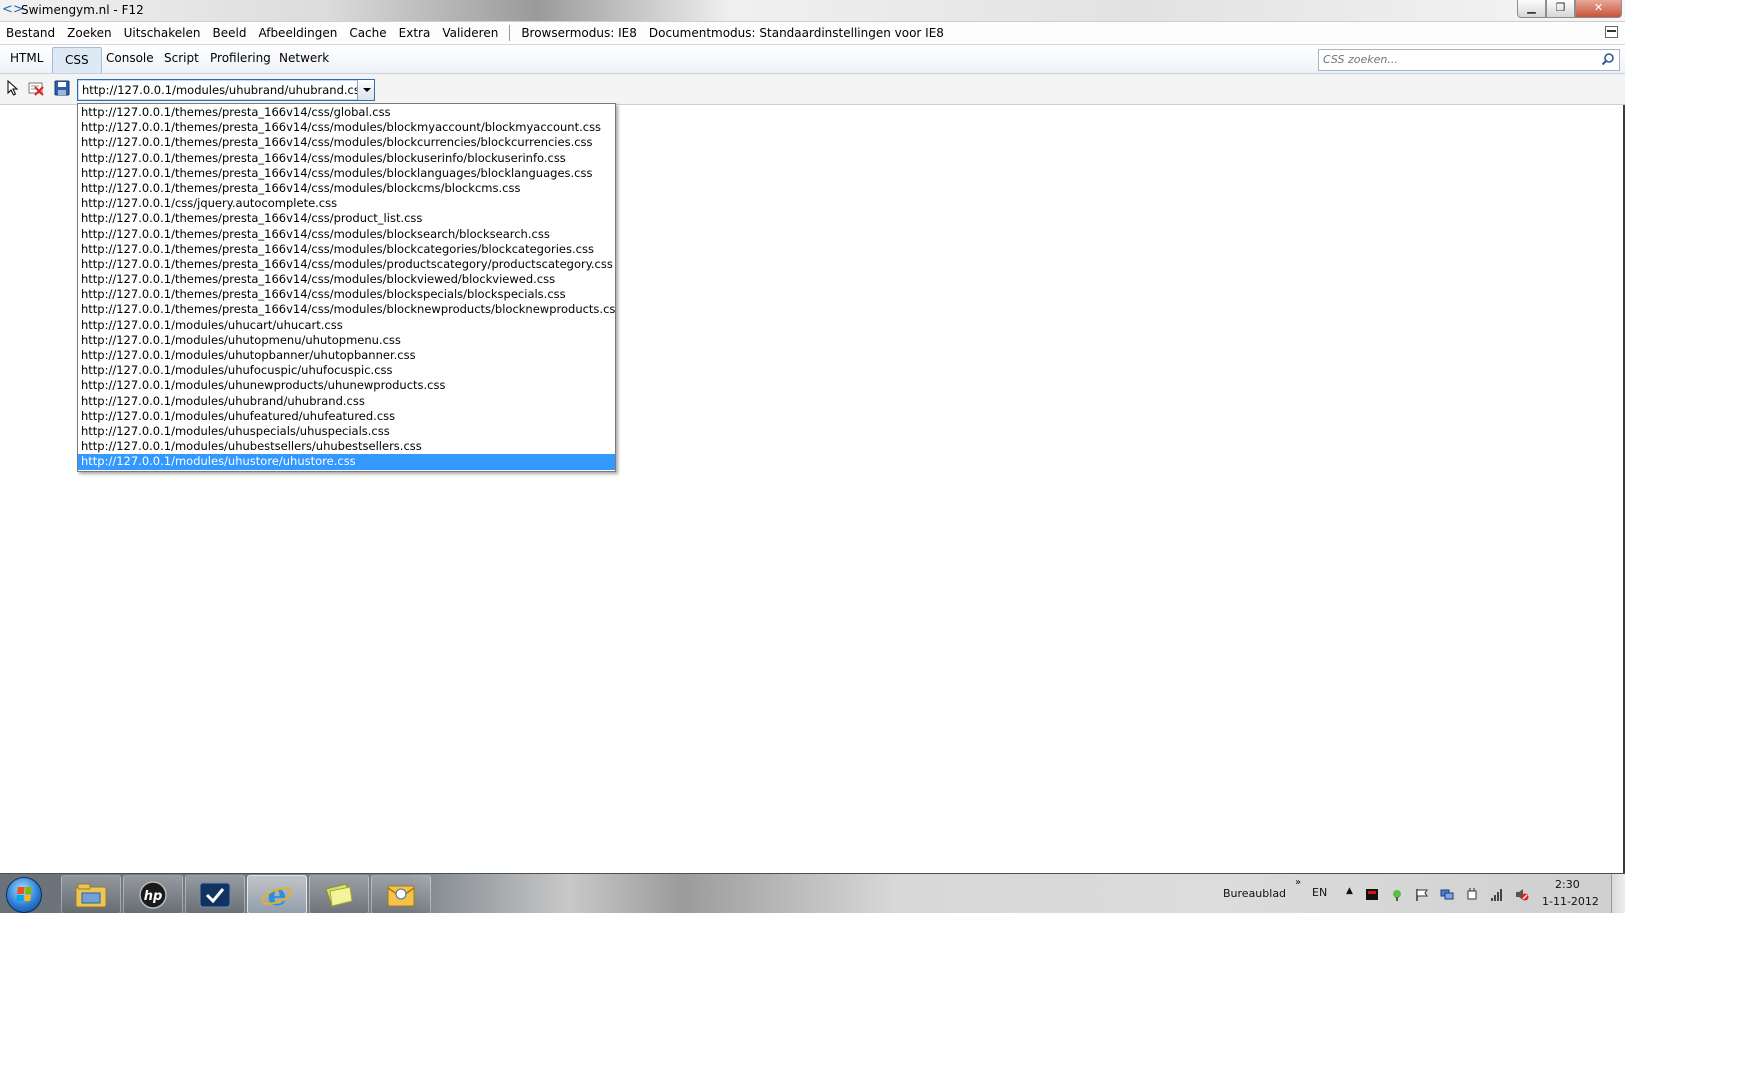 The height and width of the screenshot is (1082, 1744). Describe the element at coordinates (89, 33) in the screenshot. I see `menu-zoeken: Zoeken` at that location.